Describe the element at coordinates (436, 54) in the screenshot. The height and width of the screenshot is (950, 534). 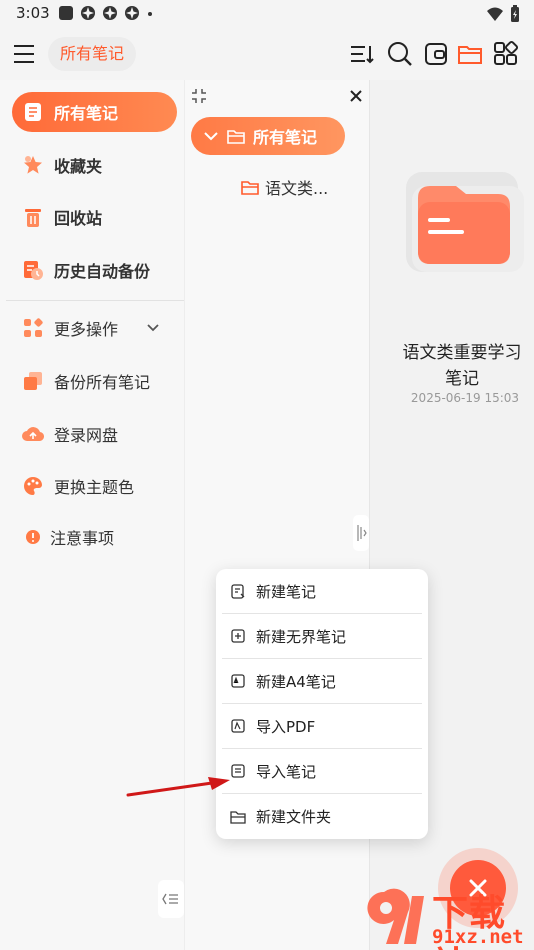
I see `wallet-icon` at that location.